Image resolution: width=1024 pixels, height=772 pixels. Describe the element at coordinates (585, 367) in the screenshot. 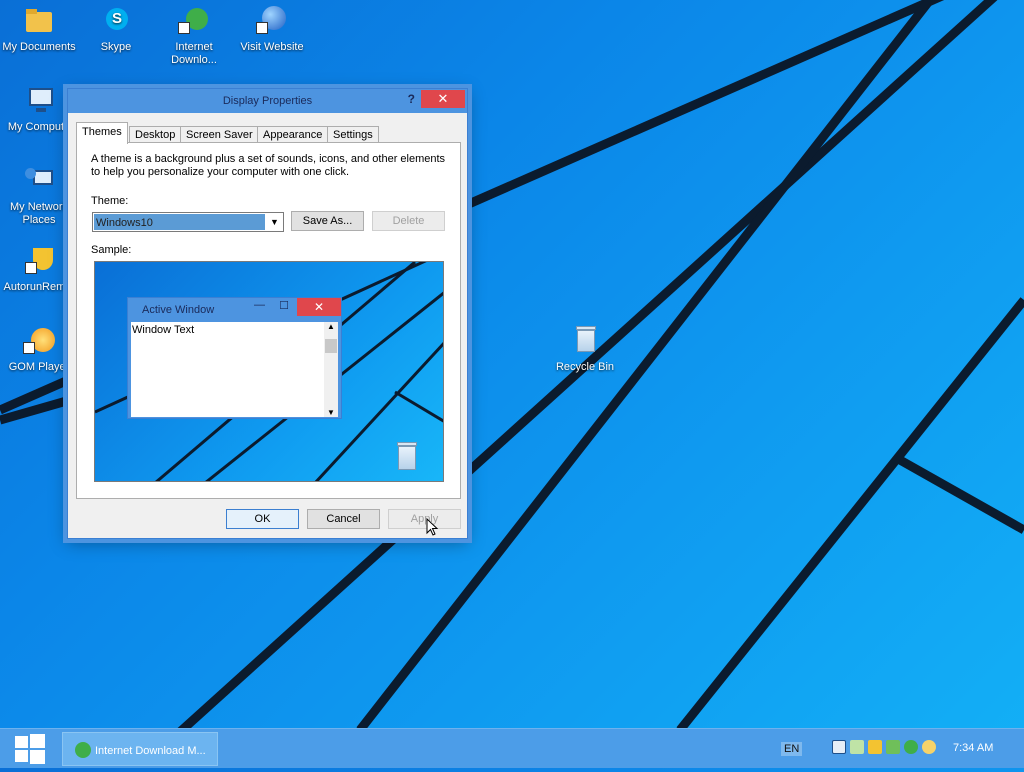

I see `desktop-icon-label: Recycle Bin` at that location.